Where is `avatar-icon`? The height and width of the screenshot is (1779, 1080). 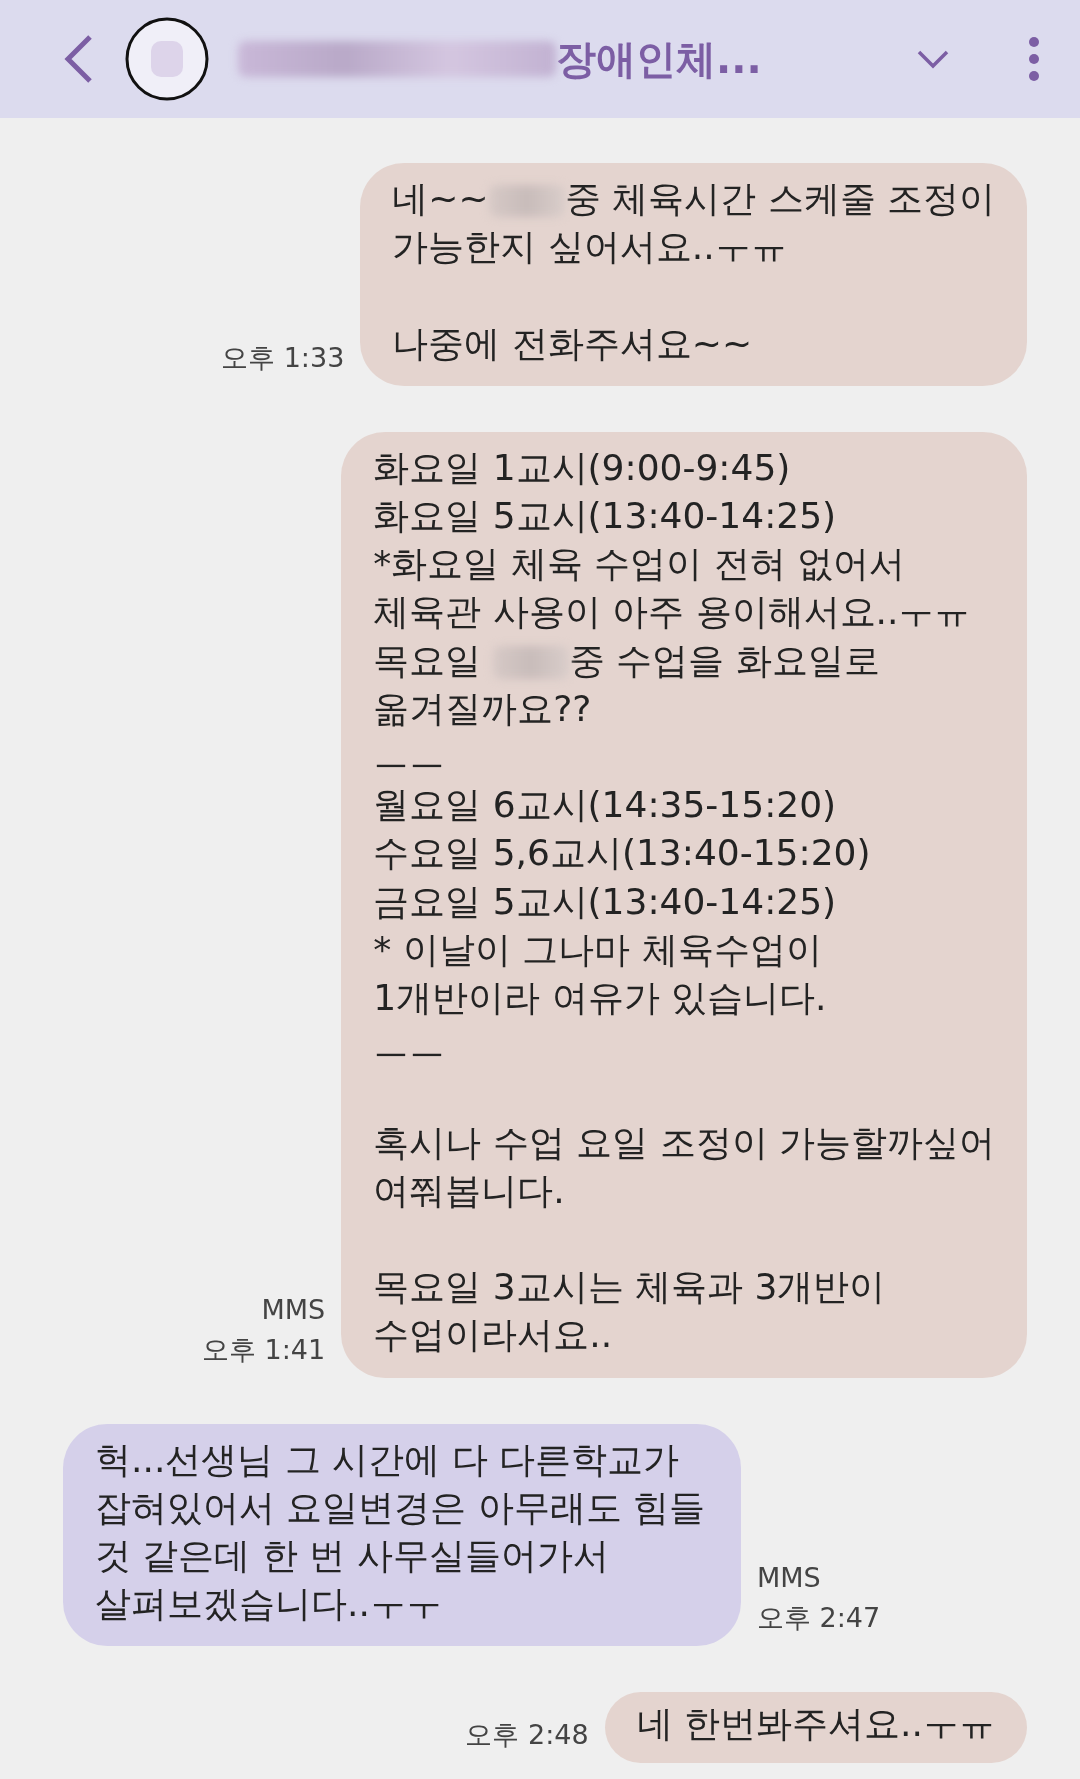
avatar-icon is located at coordinates (167, 59).